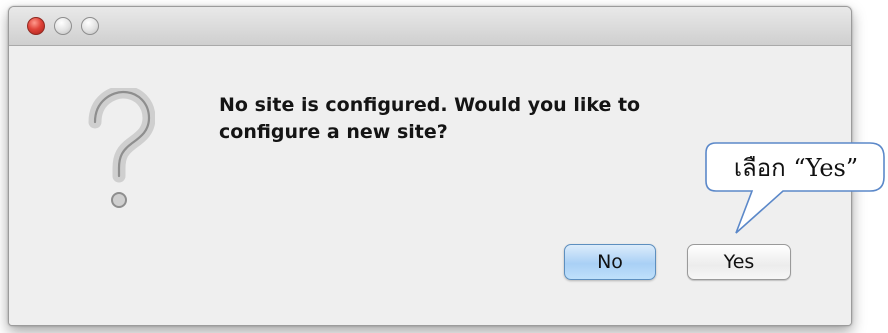 The height and width of the screenshot is (333, 888). I want to click on message-line-1: No site is configured. Would you like to, so click(430, 105).